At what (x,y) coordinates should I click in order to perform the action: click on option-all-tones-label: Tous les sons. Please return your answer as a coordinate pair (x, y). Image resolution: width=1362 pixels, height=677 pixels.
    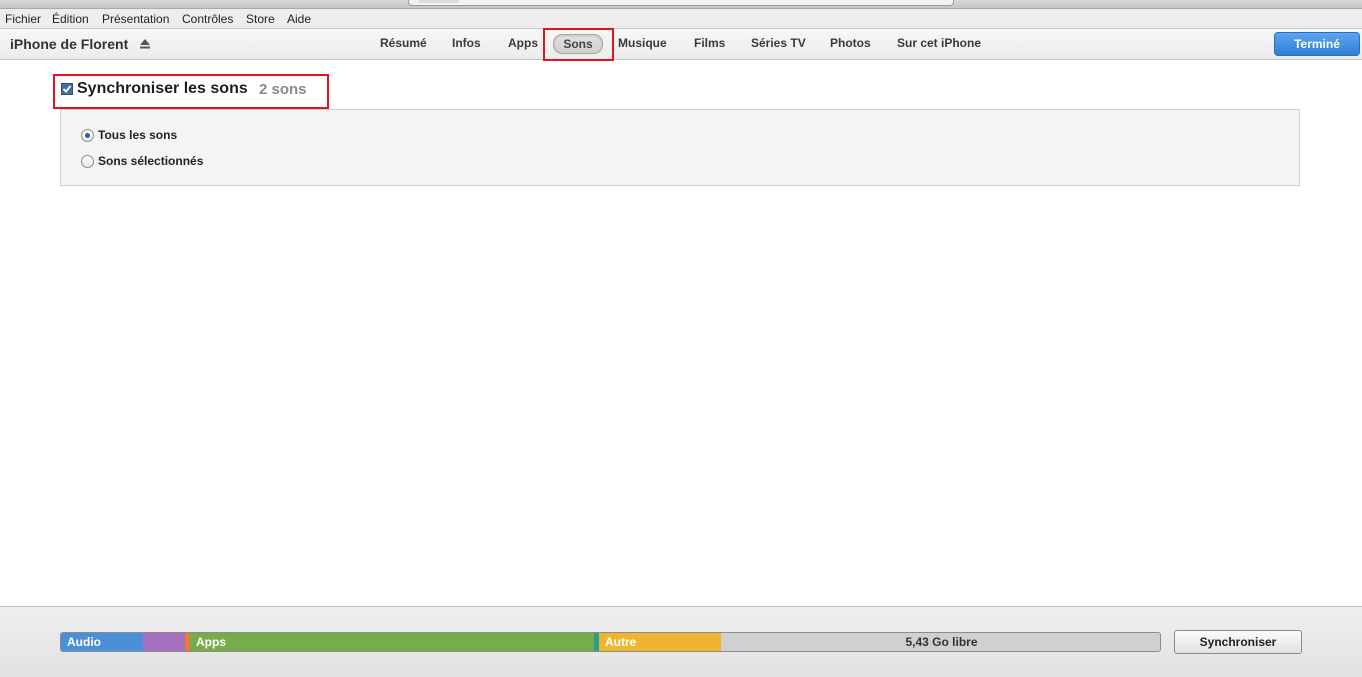
    Looking at the image, I should click on (138, 135).